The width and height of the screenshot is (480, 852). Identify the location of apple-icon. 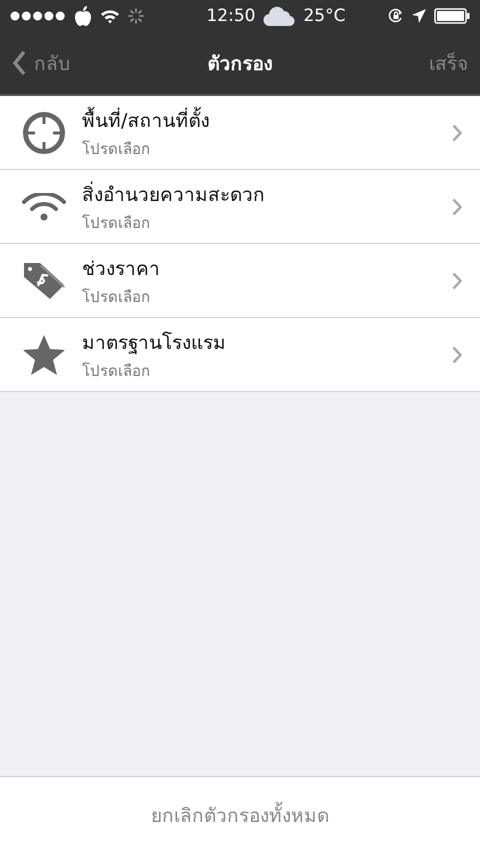
(83, 16).